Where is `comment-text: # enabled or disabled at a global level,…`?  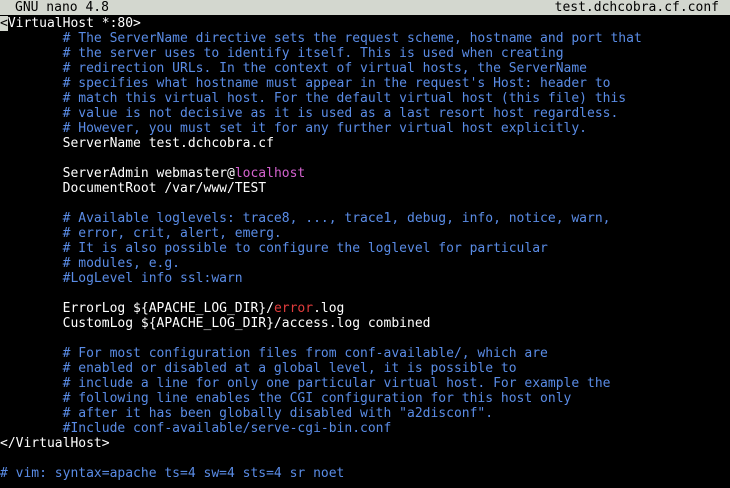 comment-text: # enabled or disabled at a global level,… is located at coordinates (258, 368).